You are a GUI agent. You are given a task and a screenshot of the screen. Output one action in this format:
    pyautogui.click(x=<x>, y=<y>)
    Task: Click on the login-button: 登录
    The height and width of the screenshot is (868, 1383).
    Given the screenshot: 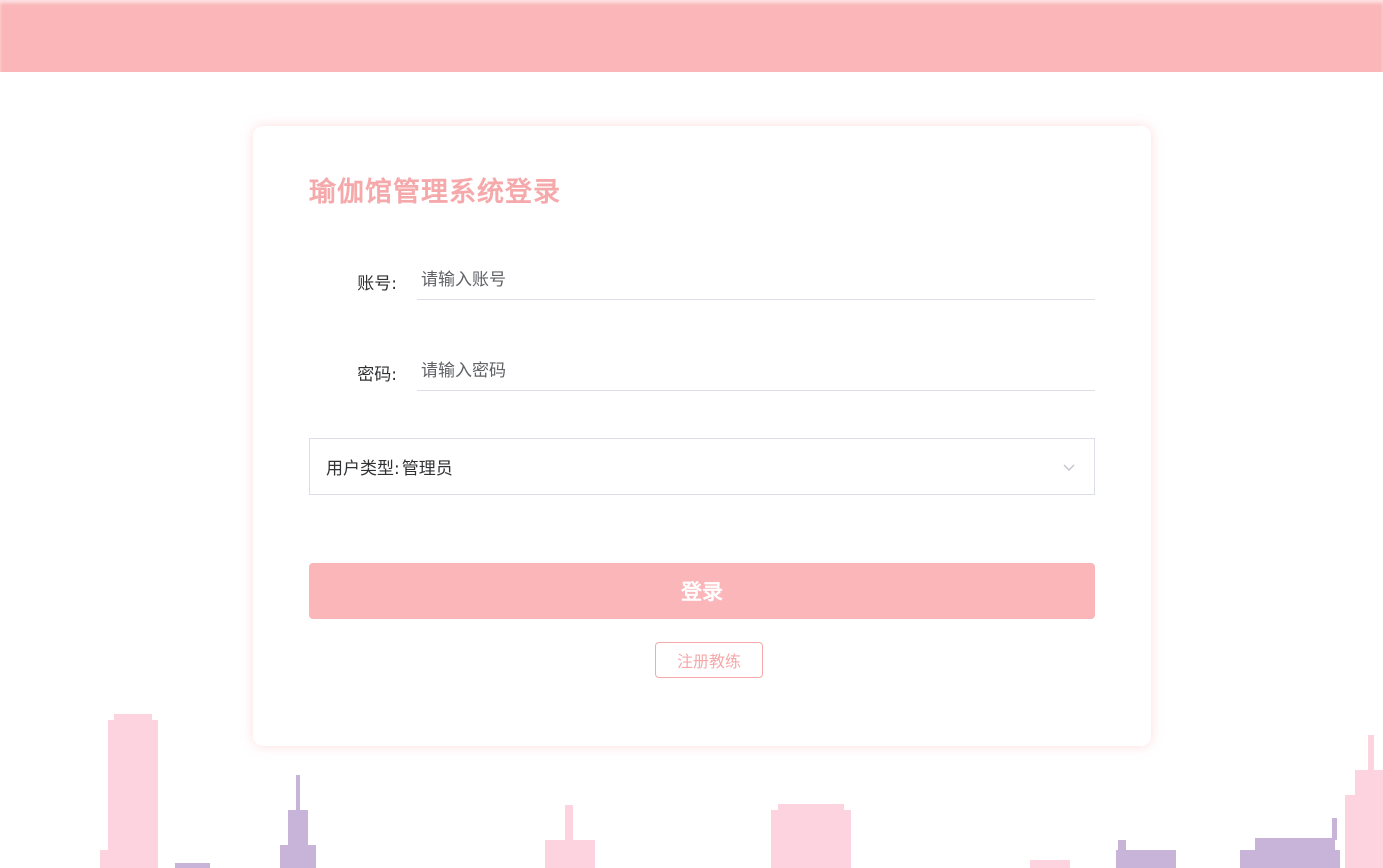 What is the action you would take?
    pyautogui.click(x=702, y=591)
    